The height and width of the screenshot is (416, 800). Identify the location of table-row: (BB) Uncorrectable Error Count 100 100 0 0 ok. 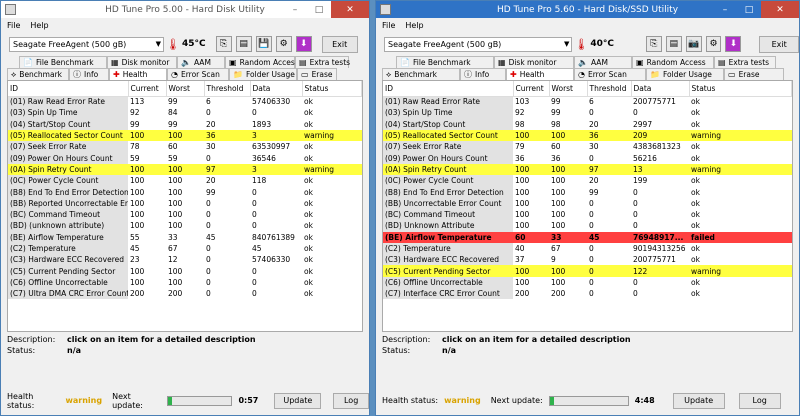
(587, 203).